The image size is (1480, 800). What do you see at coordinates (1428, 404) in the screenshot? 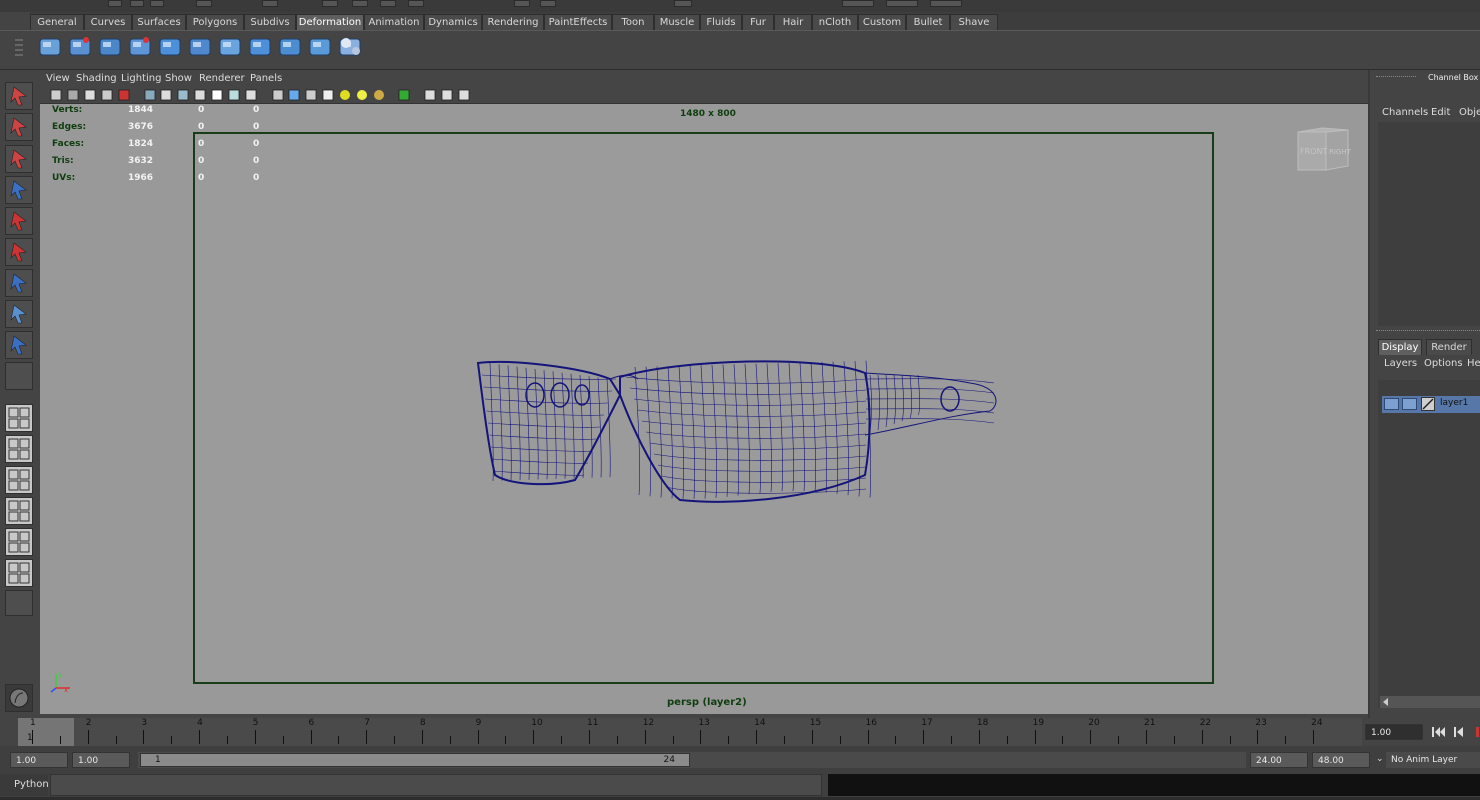
I see `layer-color-swatch-icon` at bounding box center [1428, 404].